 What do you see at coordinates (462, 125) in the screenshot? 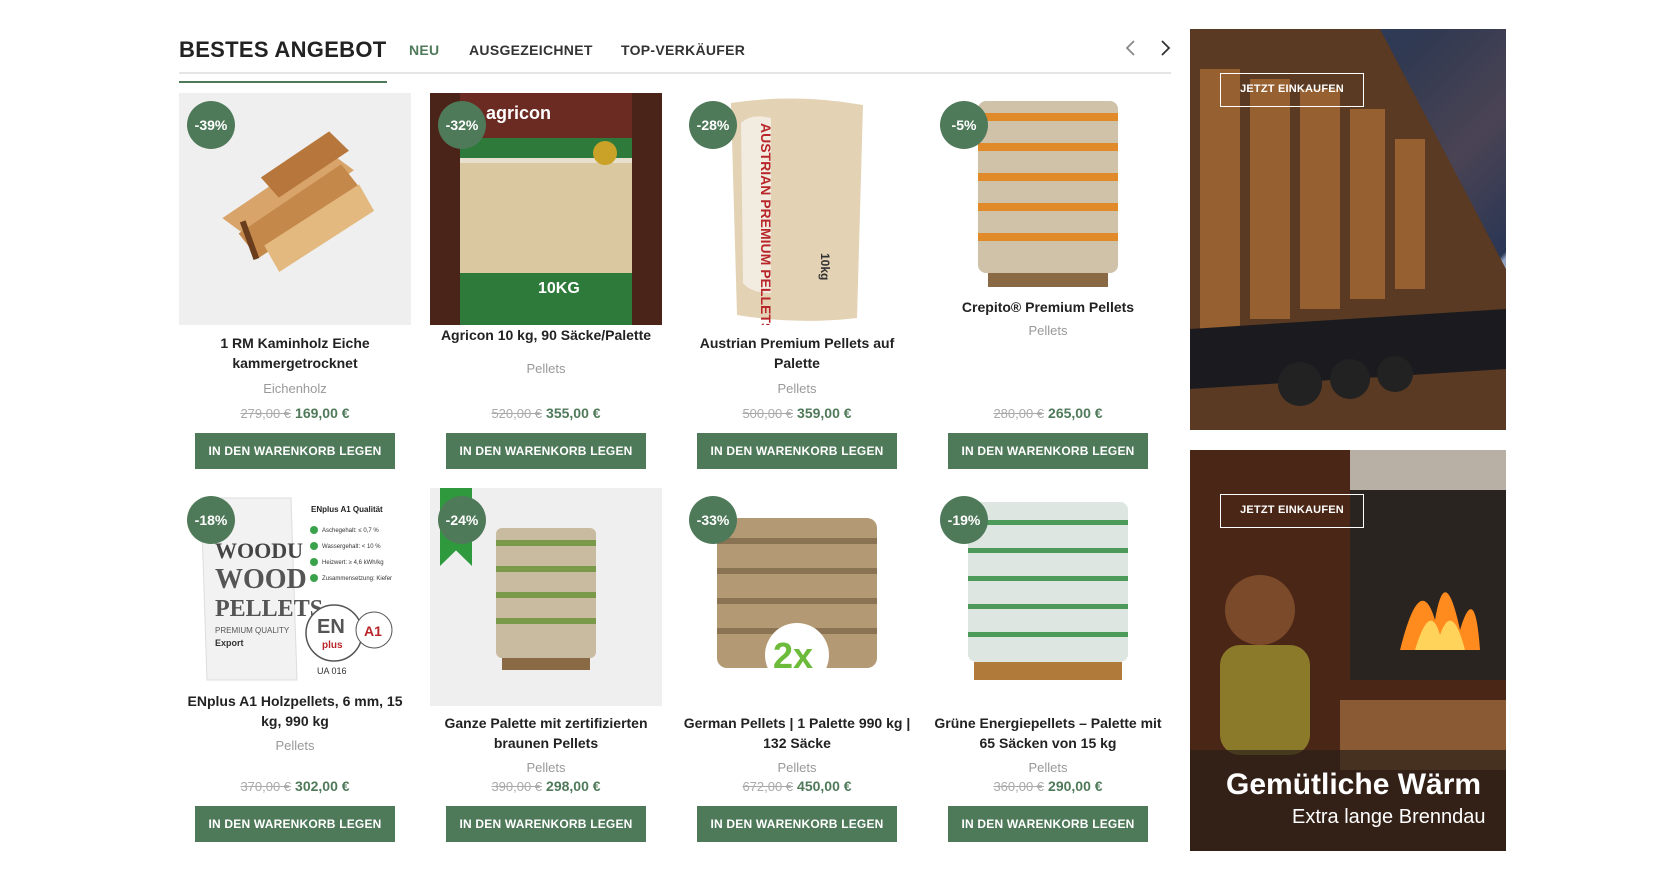
I see `discount-badge: -32%` at bounding box center [462, 125].